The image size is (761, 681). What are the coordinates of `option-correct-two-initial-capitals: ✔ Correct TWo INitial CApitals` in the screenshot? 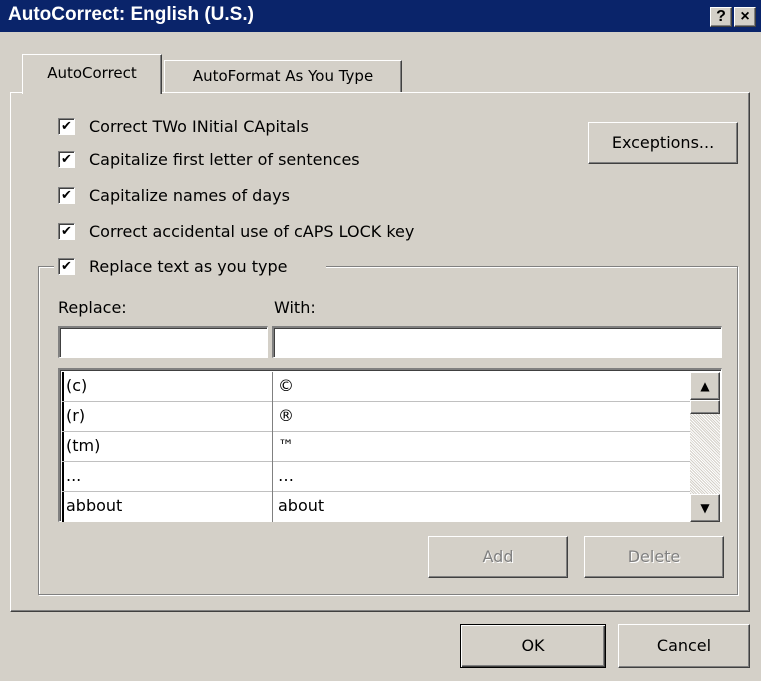 It's located at (218, 128).